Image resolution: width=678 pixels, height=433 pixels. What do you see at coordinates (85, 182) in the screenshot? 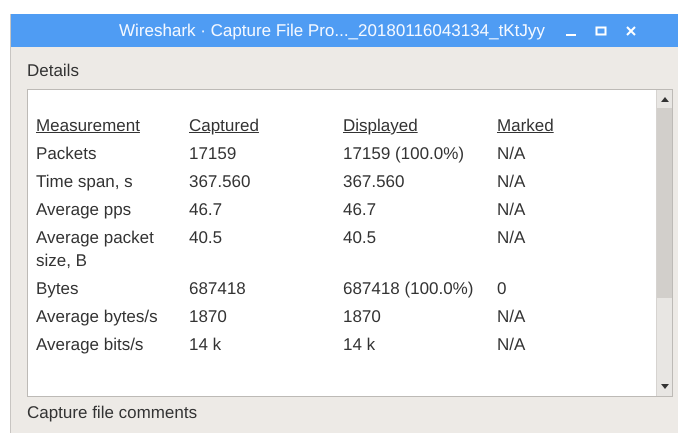
I see `table-cell-text: Time span, s` at bounding box center [85, 182].